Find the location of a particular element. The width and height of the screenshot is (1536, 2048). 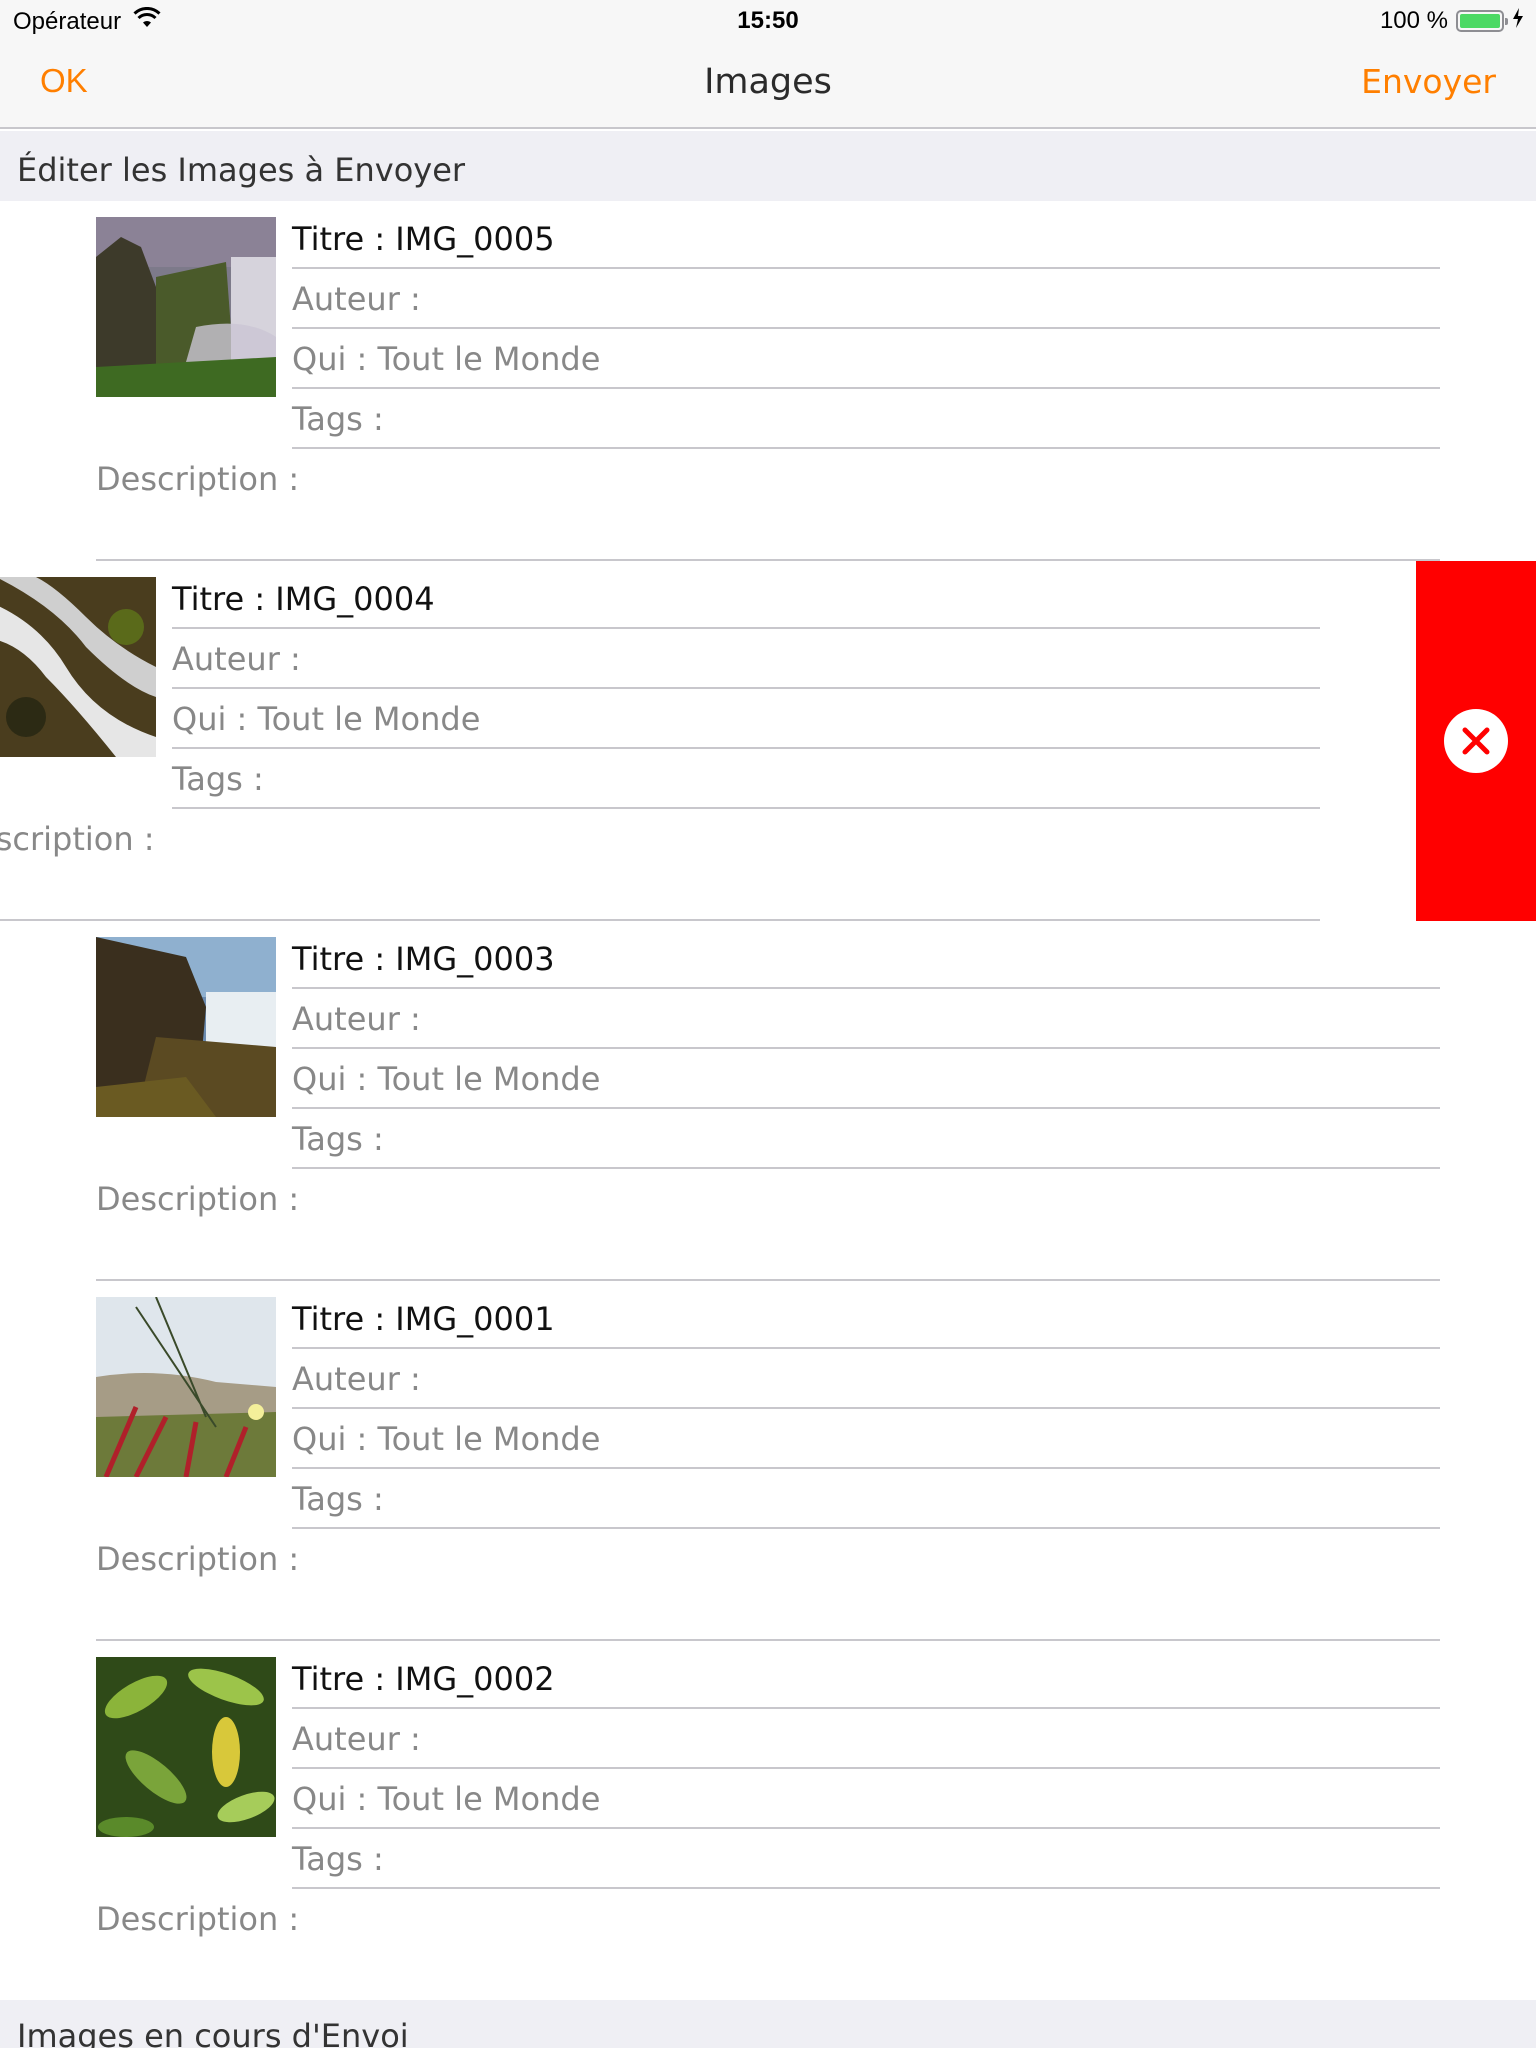

title-field: Titre : IMG_0003 is located at coordinates (866, 959).